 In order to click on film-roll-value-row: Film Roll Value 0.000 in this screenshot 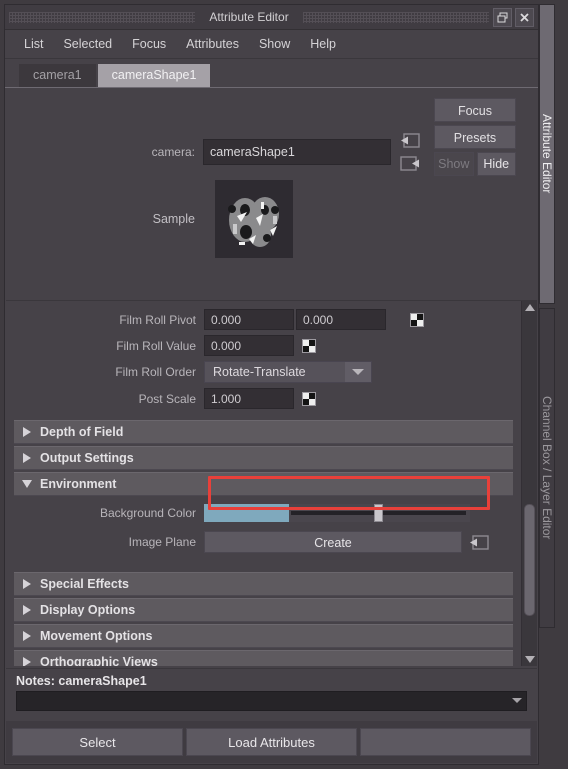, I will do `click(263, 345)`.